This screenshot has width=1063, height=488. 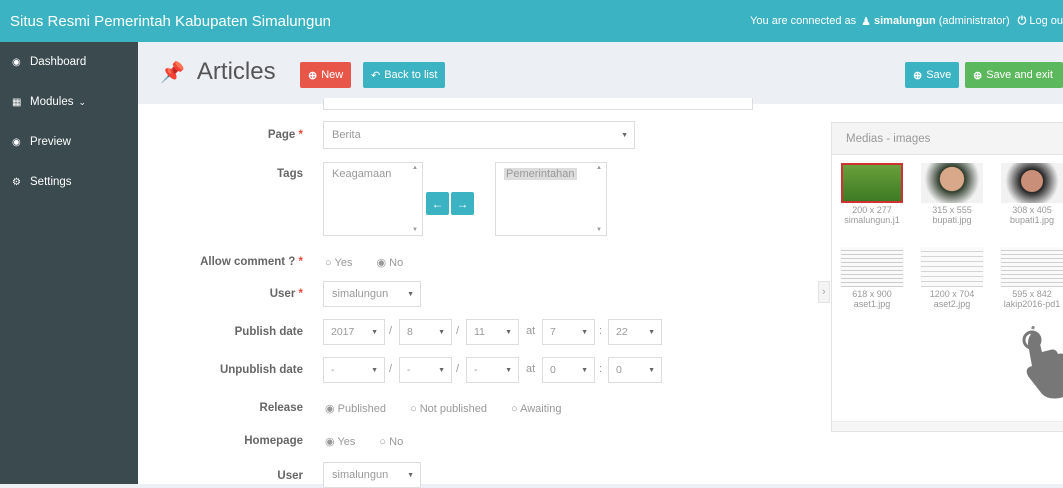 I want to click on radio-not-published: ○ Not published, so click(x=454, y=409).